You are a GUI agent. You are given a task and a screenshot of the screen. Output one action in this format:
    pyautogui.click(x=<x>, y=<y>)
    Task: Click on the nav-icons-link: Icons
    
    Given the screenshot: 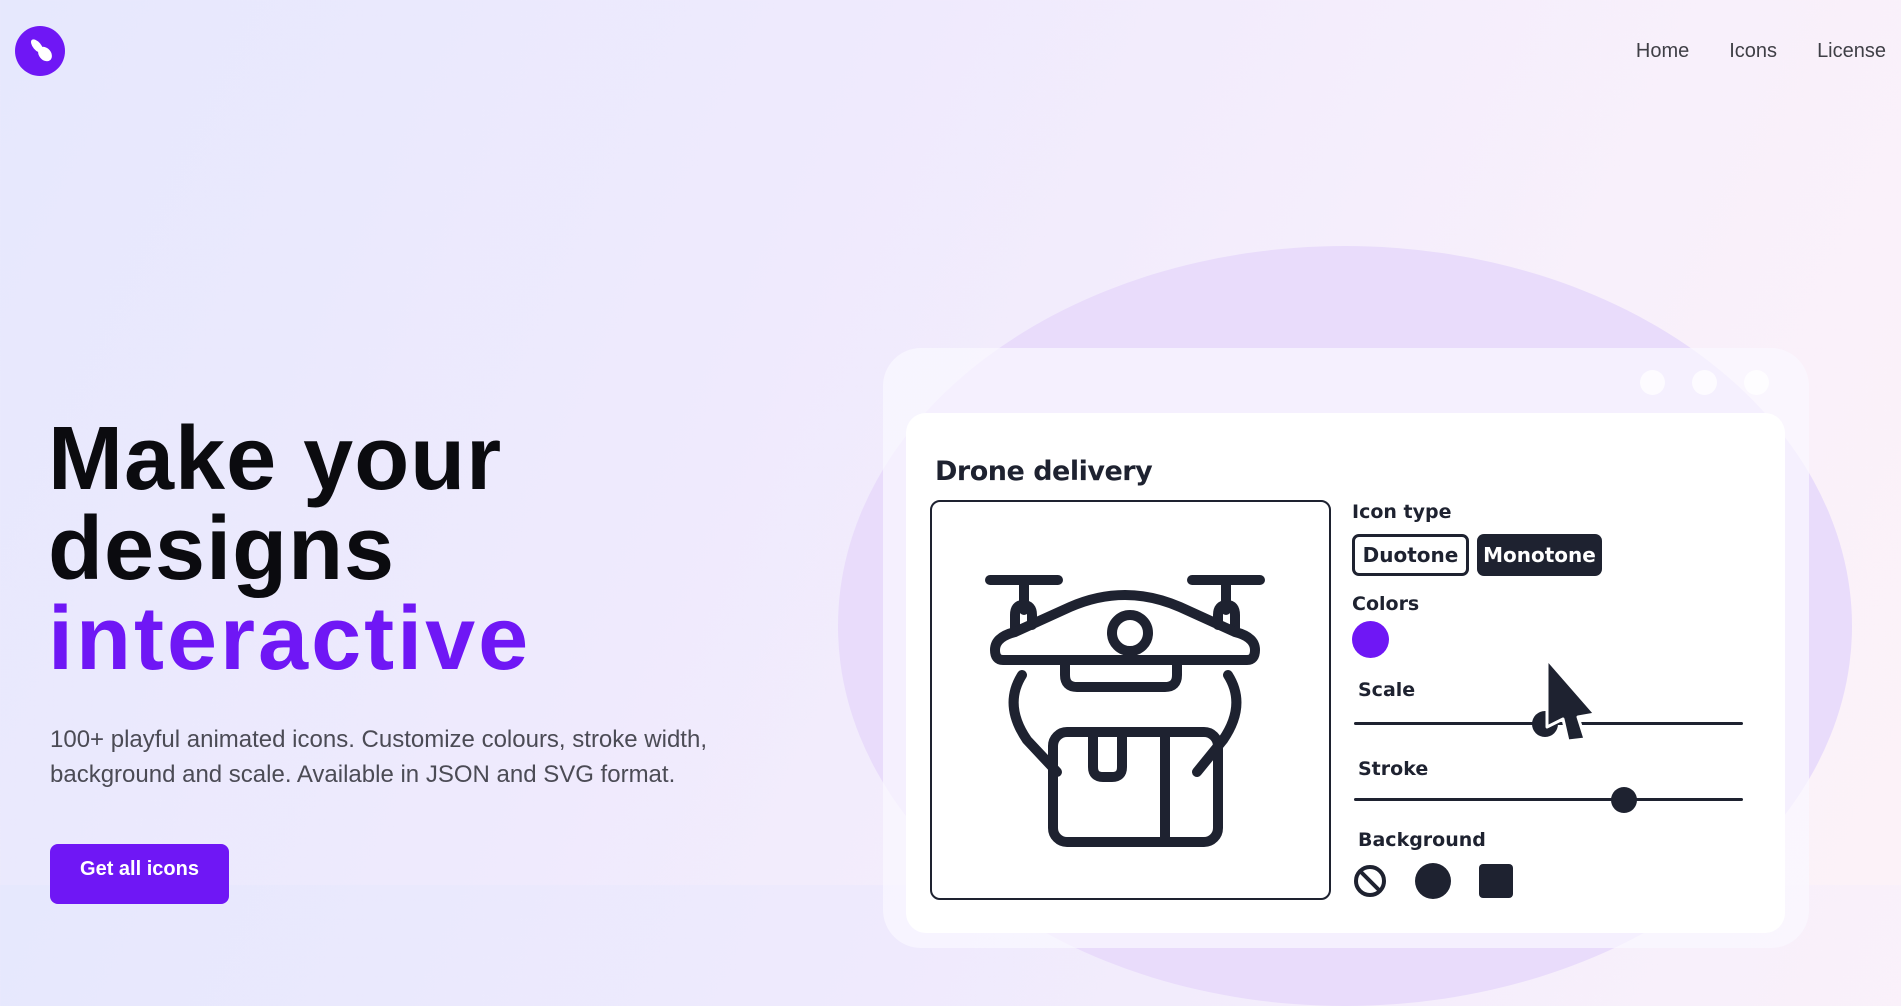 What is the action you would take?
    pyautogui.click(x=1753, y=51)
    